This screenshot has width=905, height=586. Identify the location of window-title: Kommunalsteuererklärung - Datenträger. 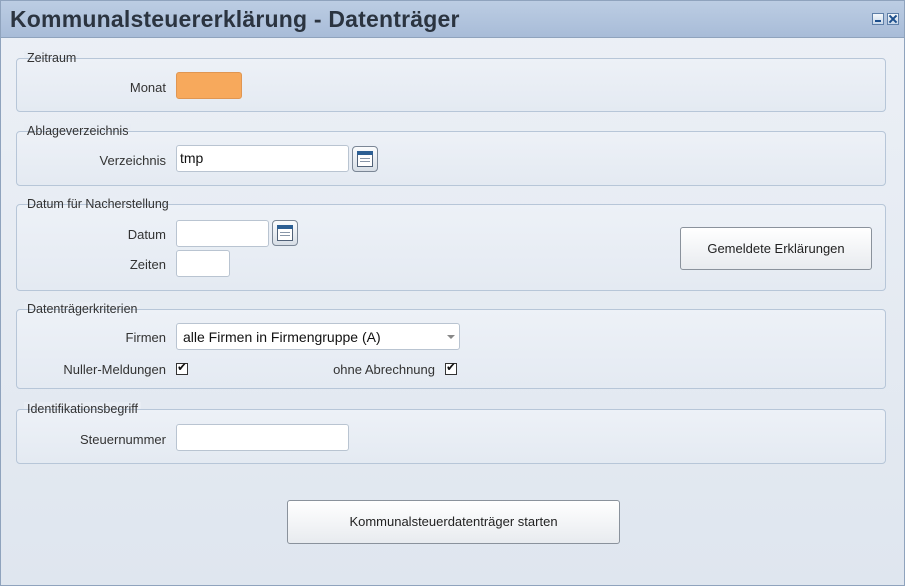
(235, 19).